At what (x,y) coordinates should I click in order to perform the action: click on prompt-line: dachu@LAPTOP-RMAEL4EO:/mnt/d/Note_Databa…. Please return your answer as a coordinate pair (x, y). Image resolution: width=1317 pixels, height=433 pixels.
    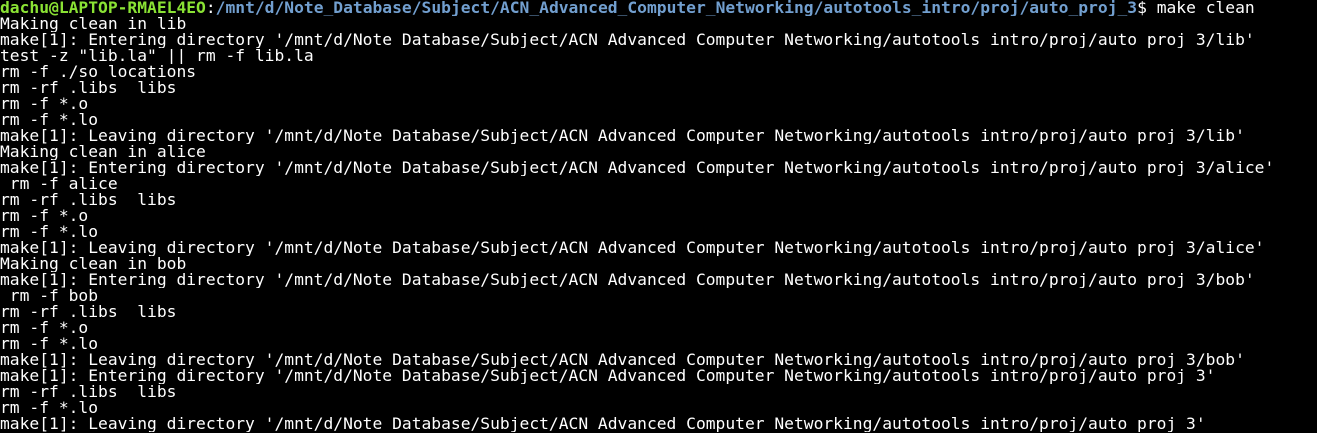
    Looking at the image, I should click on (658, 8).